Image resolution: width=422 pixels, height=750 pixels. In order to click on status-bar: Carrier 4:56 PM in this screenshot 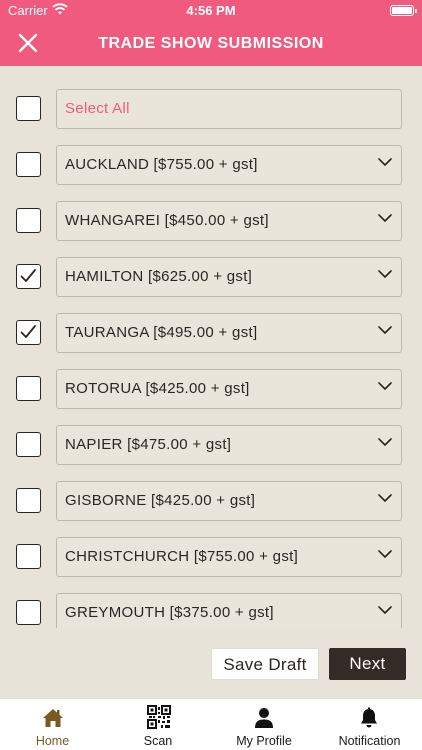, I will do `click(211, 11)`.